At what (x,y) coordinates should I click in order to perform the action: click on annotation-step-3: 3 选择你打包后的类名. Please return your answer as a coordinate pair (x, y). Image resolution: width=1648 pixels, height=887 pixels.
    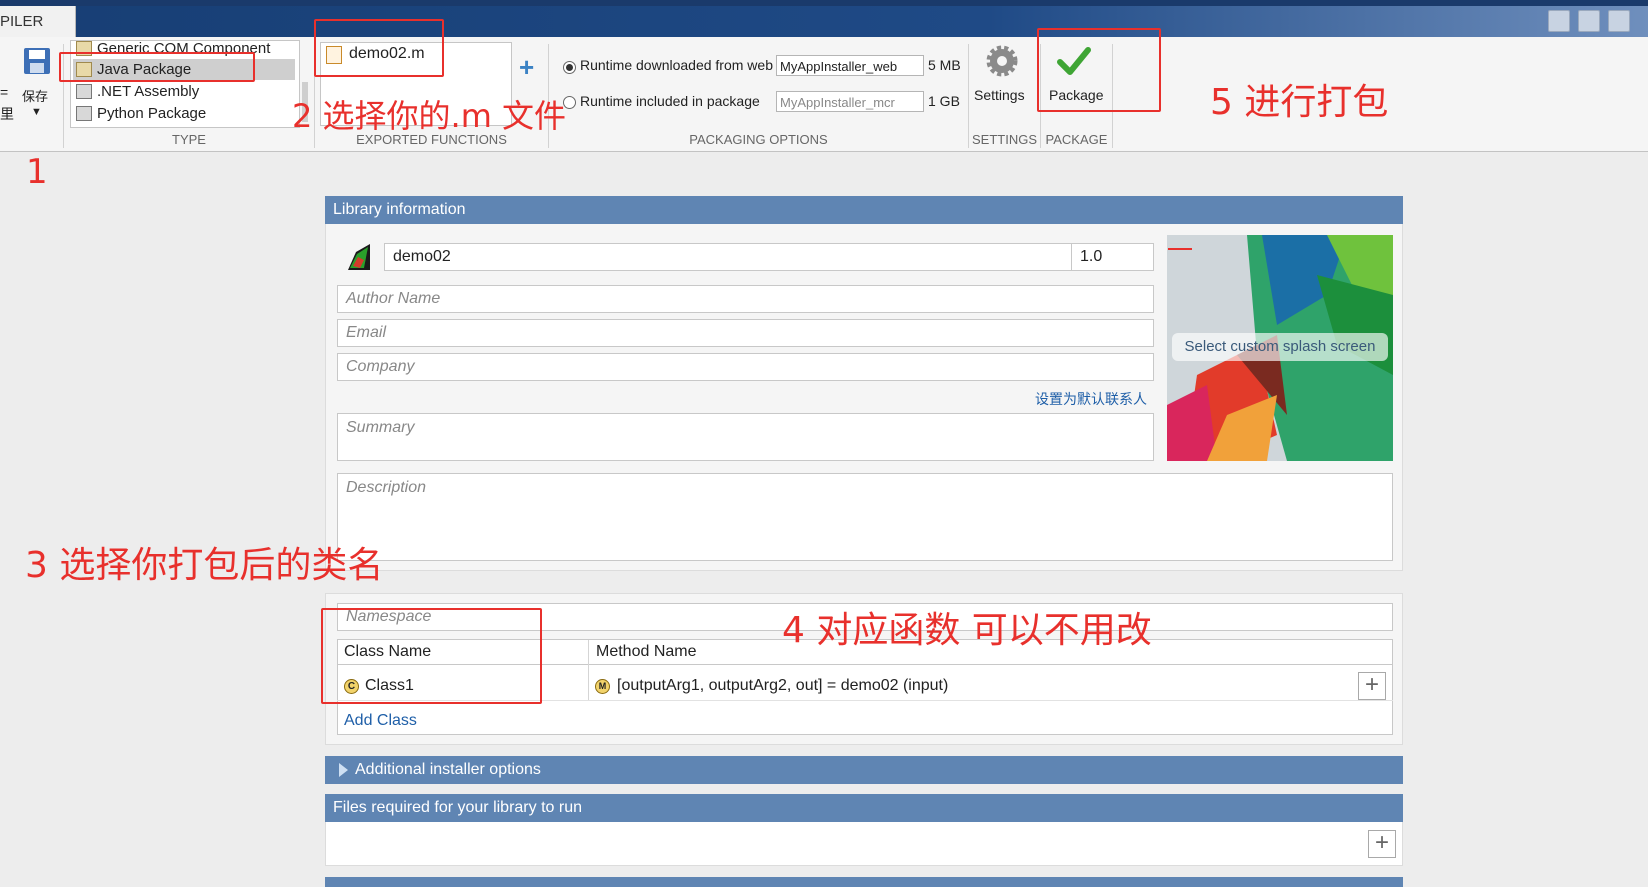
    Looking at the image, I should click on (204, 565).